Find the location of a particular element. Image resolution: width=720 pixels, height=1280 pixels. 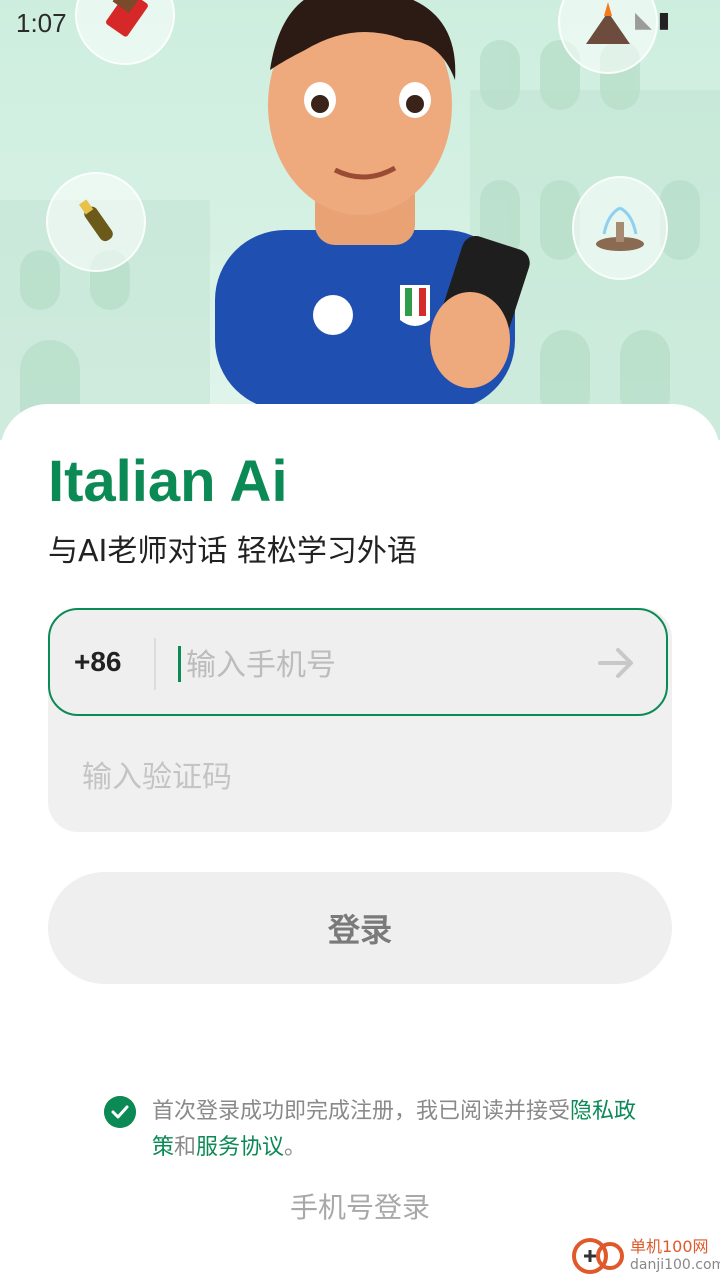

status-time: 1:07 is located at coordinates (41, 23).